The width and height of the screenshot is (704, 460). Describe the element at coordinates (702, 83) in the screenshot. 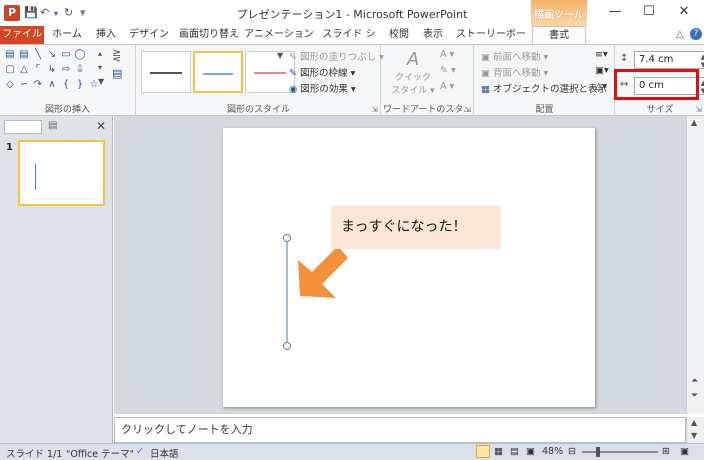

I see `width-spin-up-icon: ▲` at that location.